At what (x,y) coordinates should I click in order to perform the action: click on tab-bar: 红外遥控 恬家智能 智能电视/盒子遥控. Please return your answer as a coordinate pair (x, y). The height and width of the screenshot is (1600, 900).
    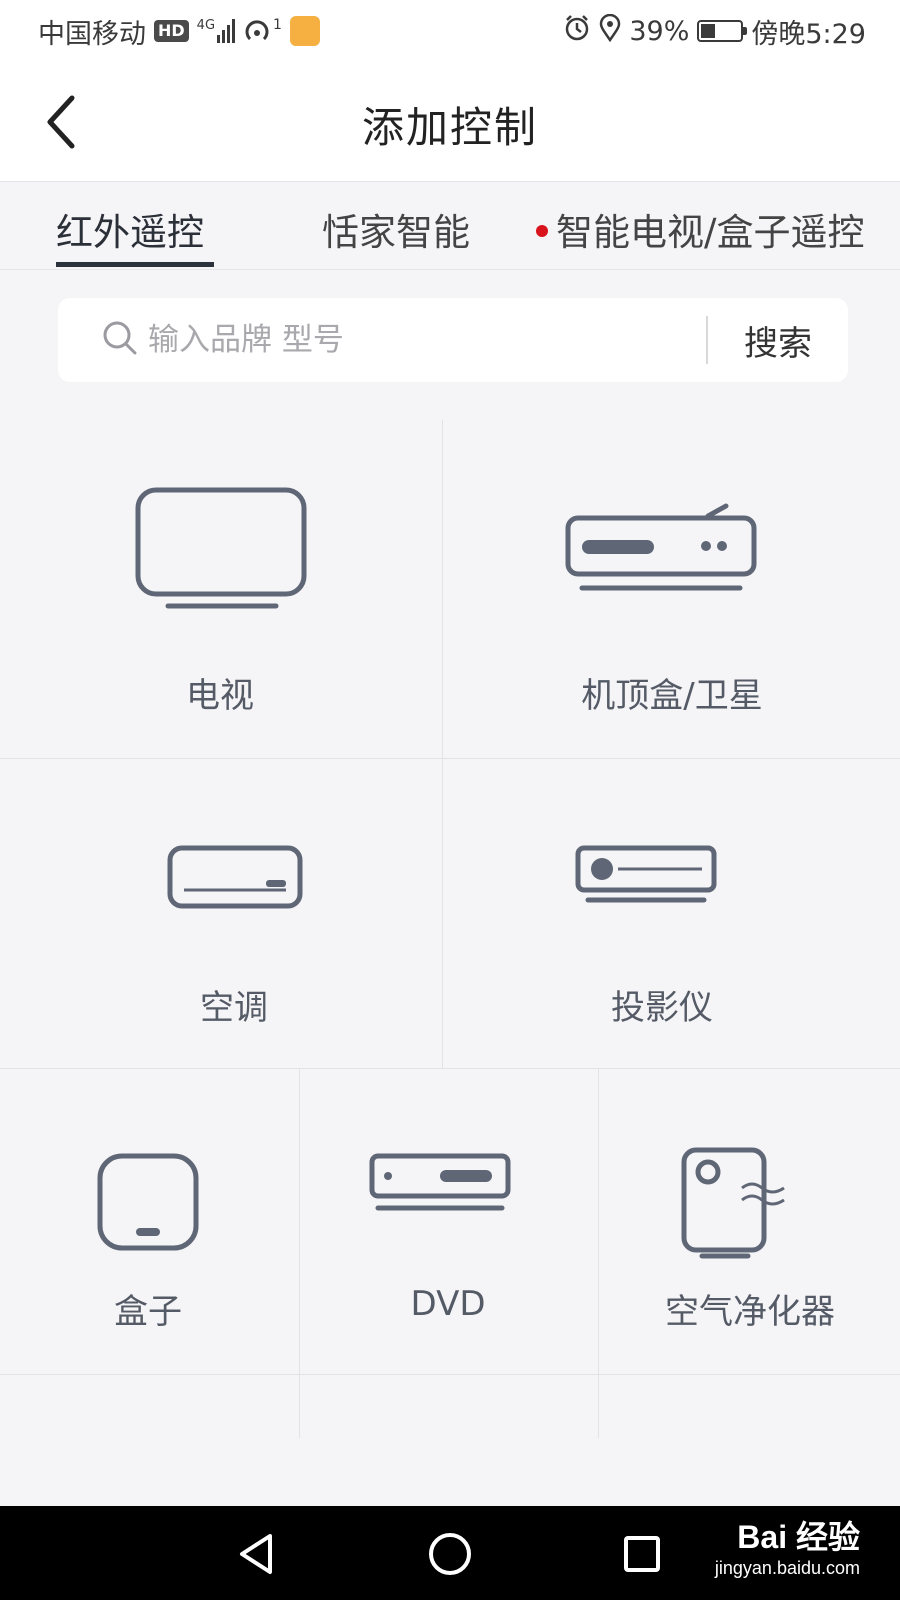
    Looking at the image, I should click on (450, 226).